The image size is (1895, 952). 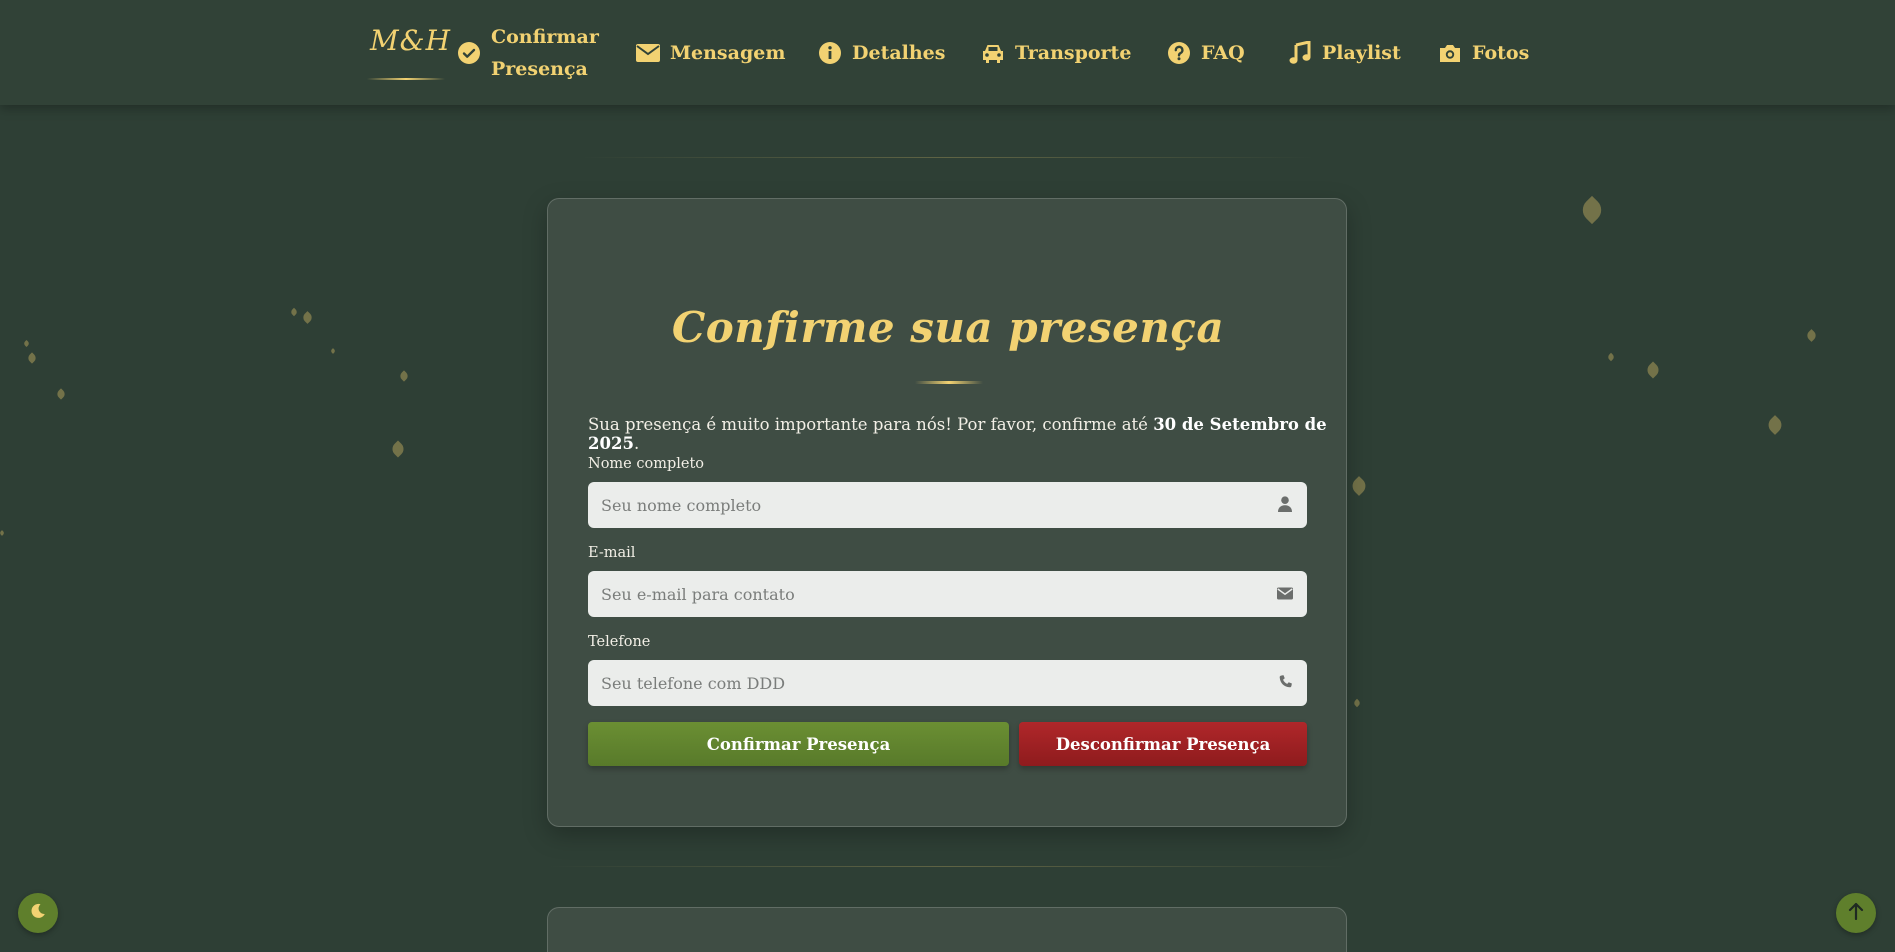 What do you see at coordinates (798, 744) in the screenshot?
I see `confirm-presence-button: Confirmar Presença` at bounding box center [798, 744].